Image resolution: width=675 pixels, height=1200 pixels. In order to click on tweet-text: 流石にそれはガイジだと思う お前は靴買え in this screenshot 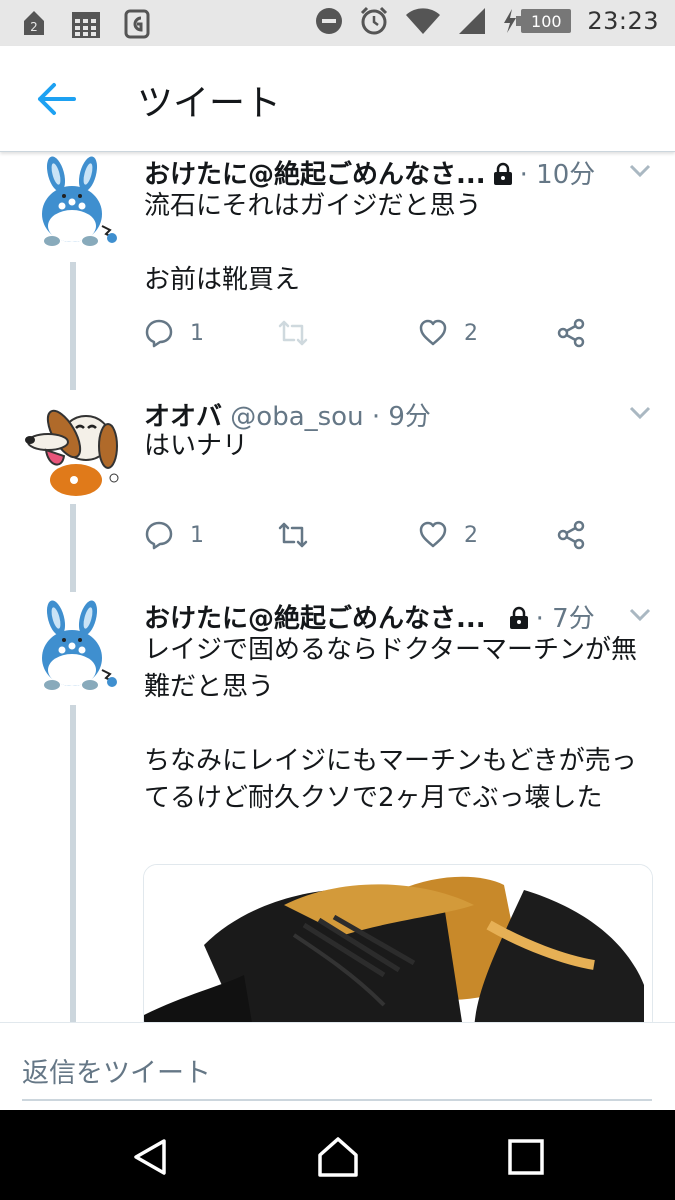, I will do `click(313, 243)`.